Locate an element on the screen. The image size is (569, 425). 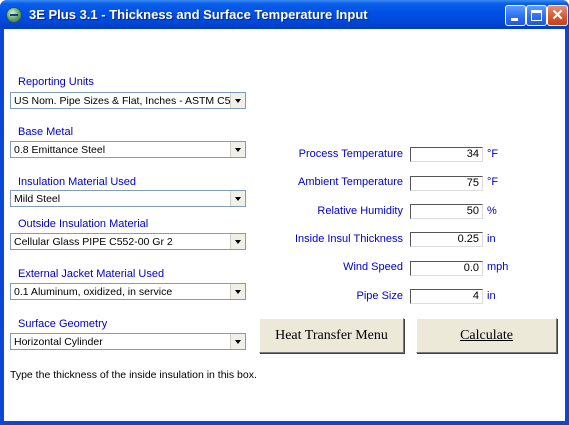
relative-humidity-unit: % is located at coordinates (492, 211).